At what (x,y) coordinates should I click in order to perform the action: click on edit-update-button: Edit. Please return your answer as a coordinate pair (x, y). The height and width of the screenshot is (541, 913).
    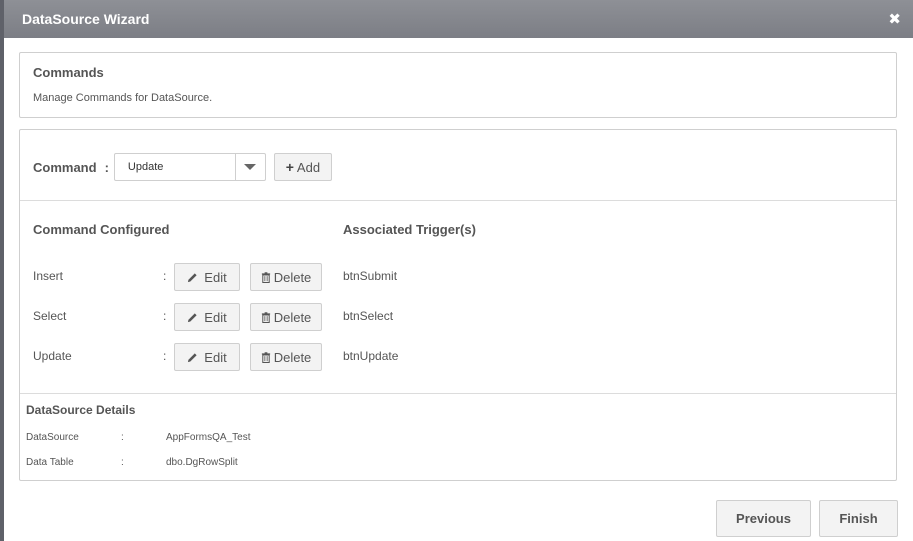
    Looking at the image, I should click on (207, 357).